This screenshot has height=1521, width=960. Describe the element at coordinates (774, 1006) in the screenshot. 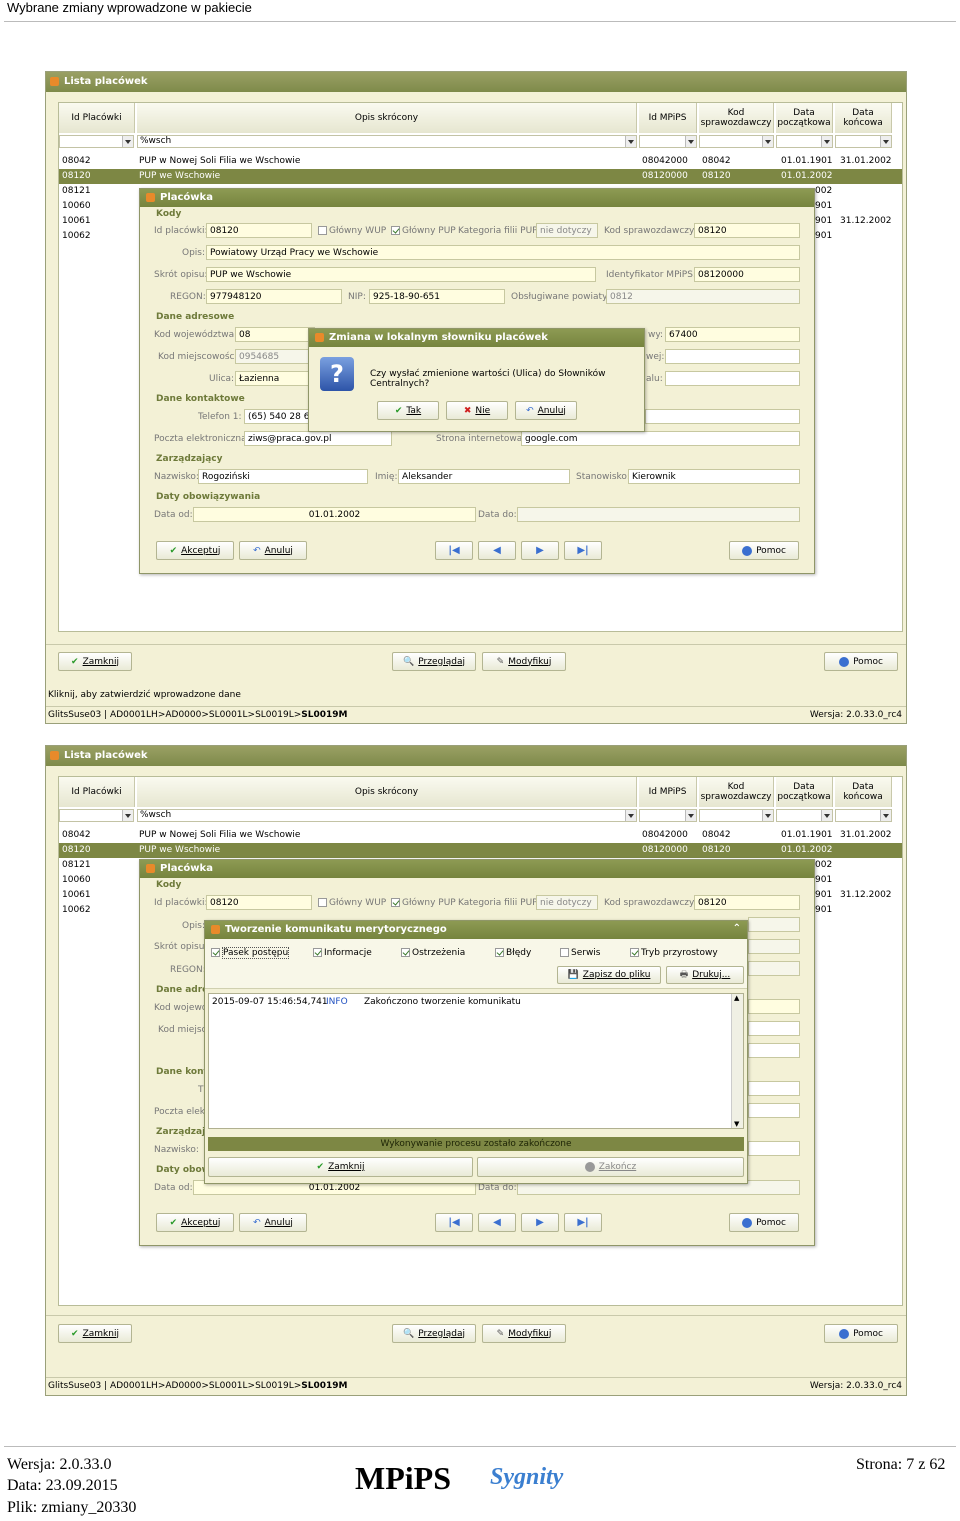

I see `kod-pocztowy-field-end` at that location.